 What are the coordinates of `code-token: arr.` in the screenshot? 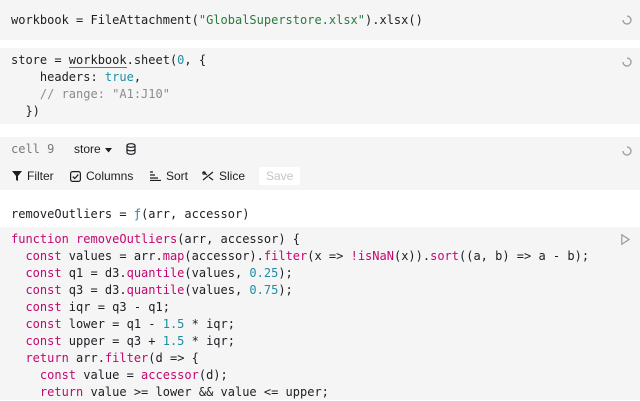 It's located at (90, 358).